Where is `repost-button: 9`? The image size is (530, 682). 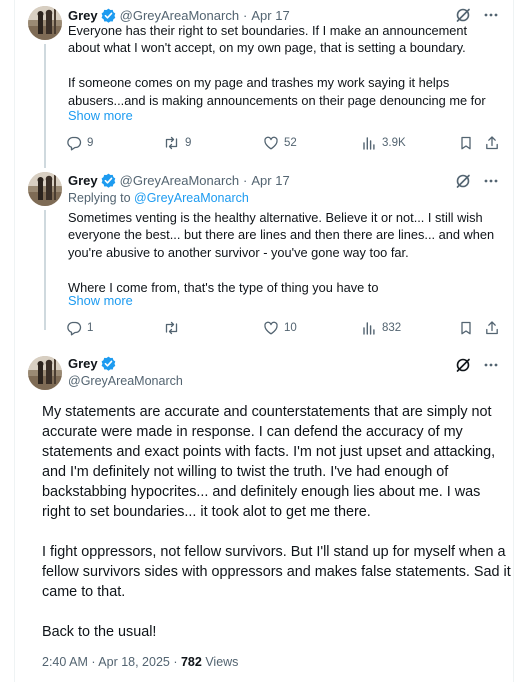 repost-button: 9 is located at coordinates (177, 143).